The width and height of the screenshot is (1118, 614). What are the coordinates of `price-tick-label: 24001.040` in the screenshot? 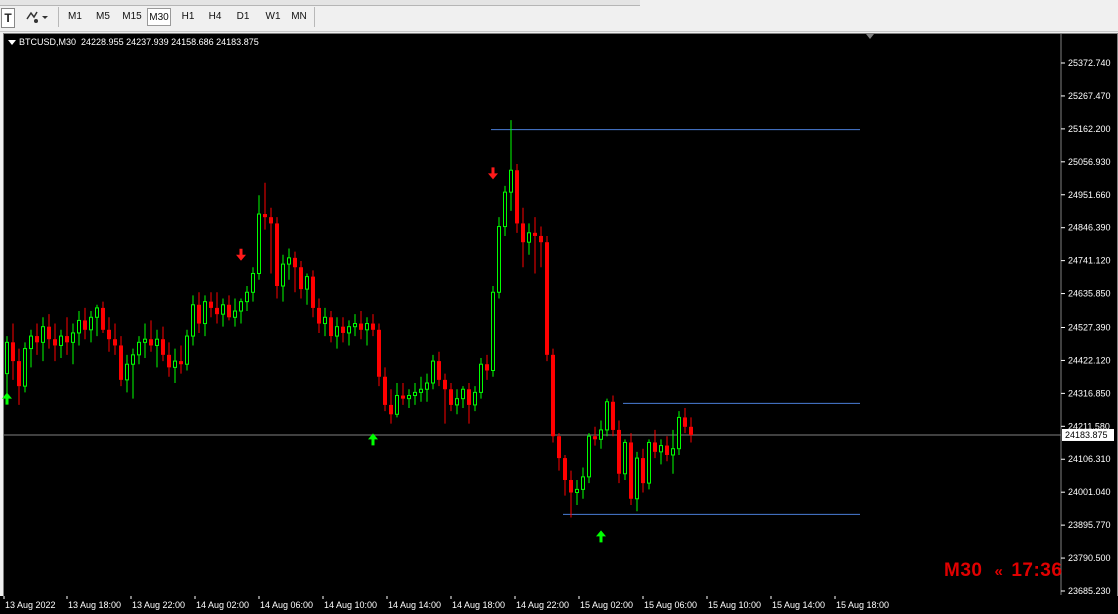 It's located at (1089, 492).